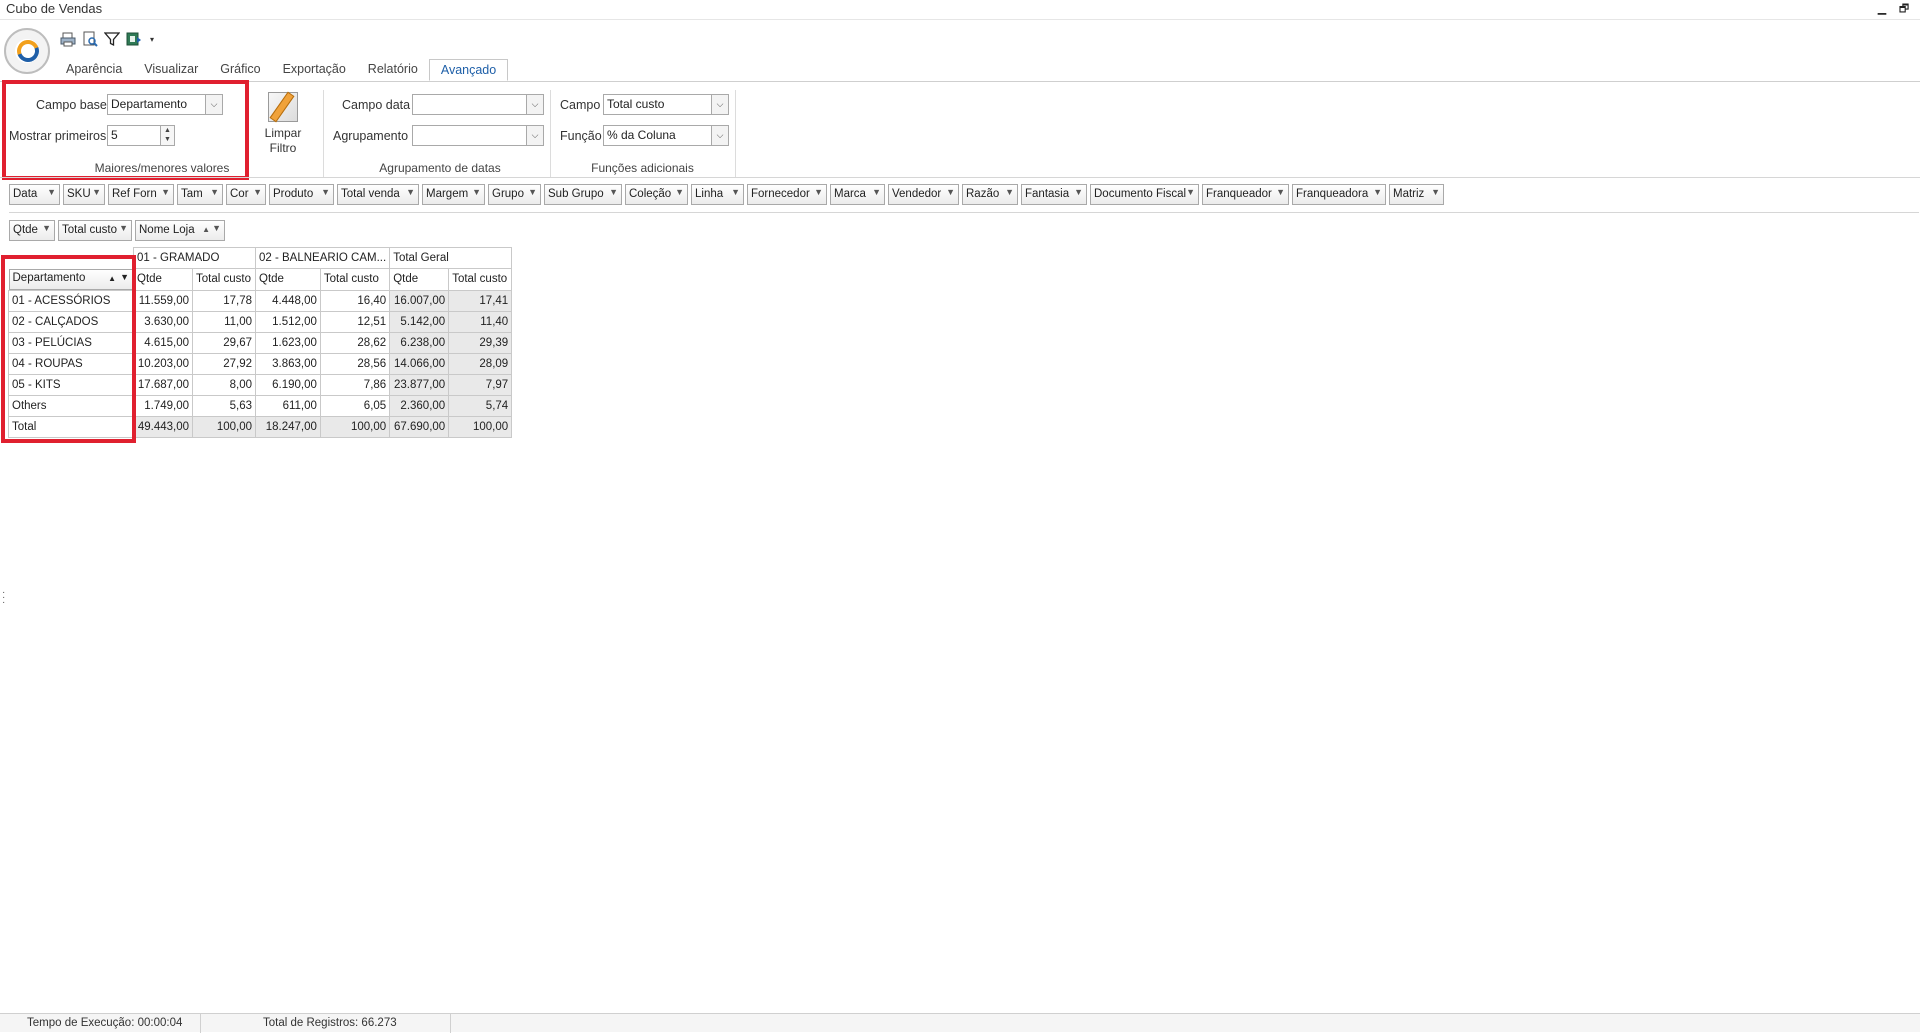  I want to click on filter-field-vendedor: Vendedor ▼, so click(923, 194).